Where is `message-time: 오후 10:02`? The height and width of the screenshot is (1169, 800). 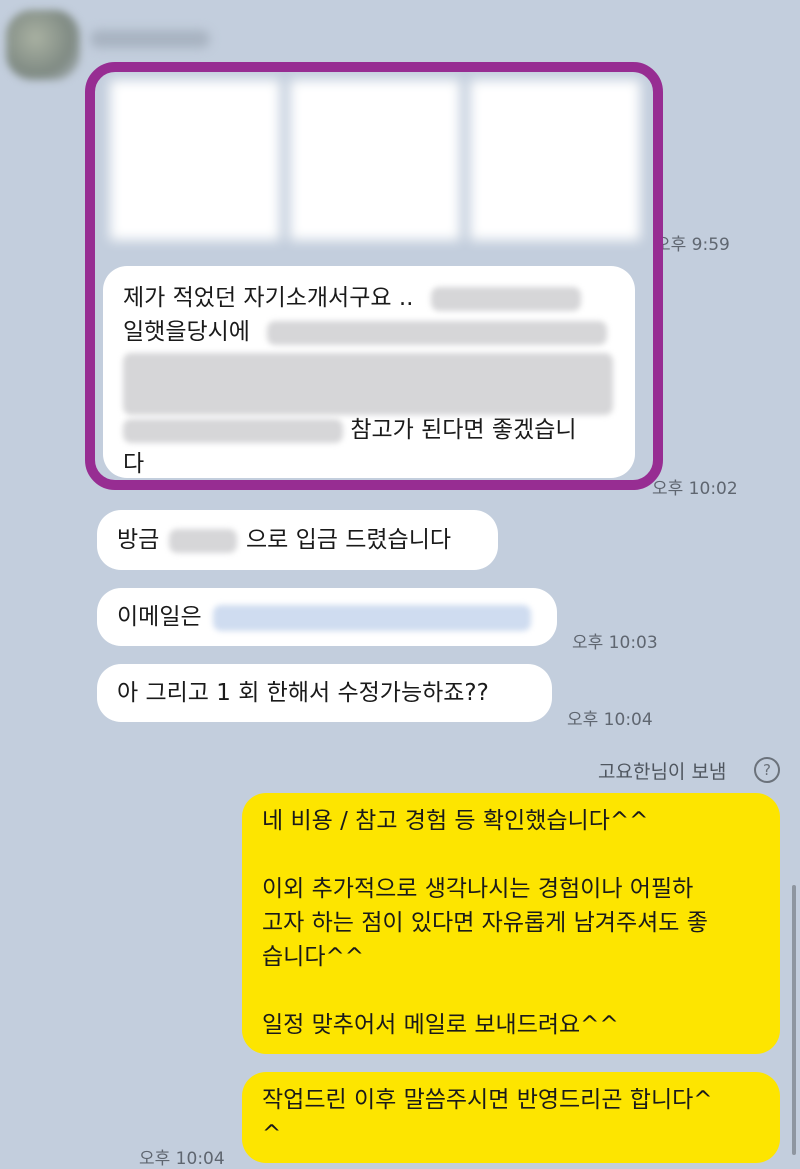
message-time: 오후 10:02 is located at coordinates (695, 489).